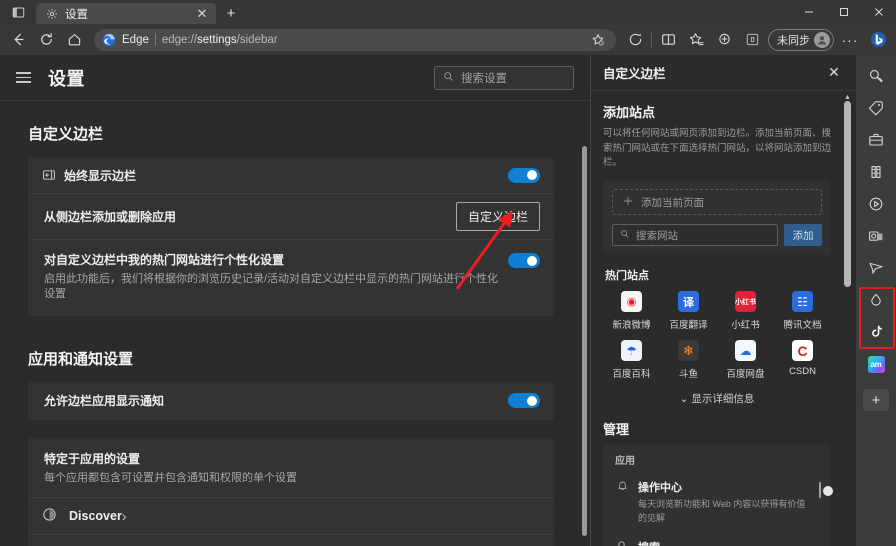 The image size is (896, 546). What do you see at coordinates (876, 268) in the screenshot?
I see `sidebar-item-send` at bounding box center [876, 268].